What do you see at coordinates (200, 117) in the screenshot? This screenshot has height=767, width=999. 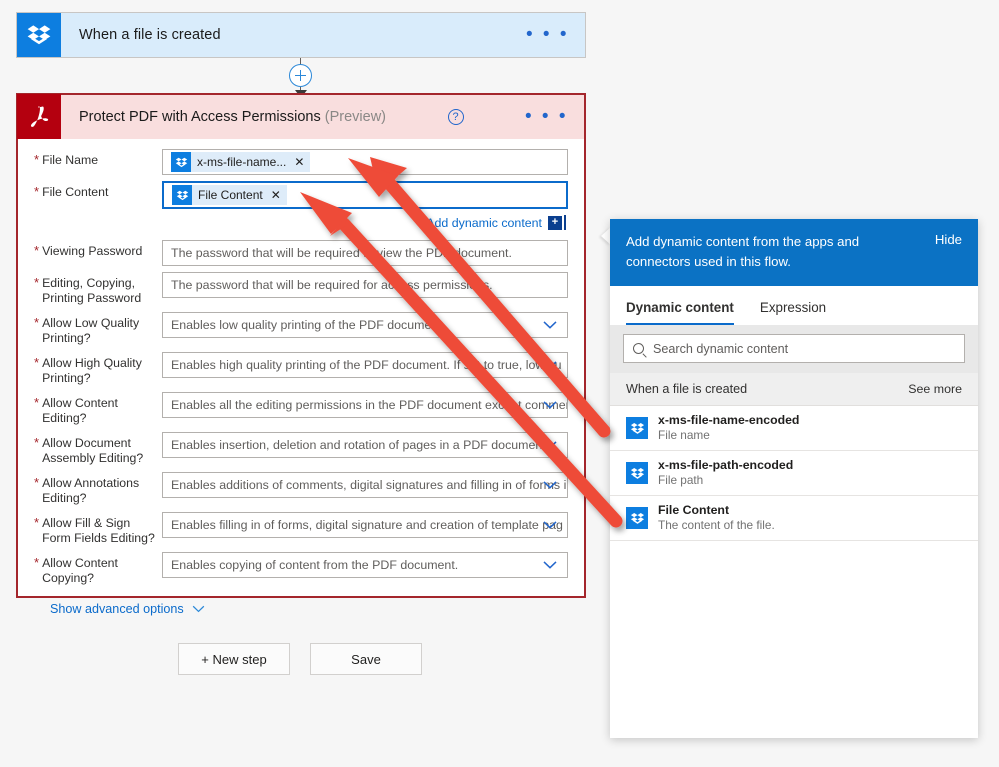 I see `action-title-text: Protect PDF with Access Permissions` at bounding box center [200, 117].